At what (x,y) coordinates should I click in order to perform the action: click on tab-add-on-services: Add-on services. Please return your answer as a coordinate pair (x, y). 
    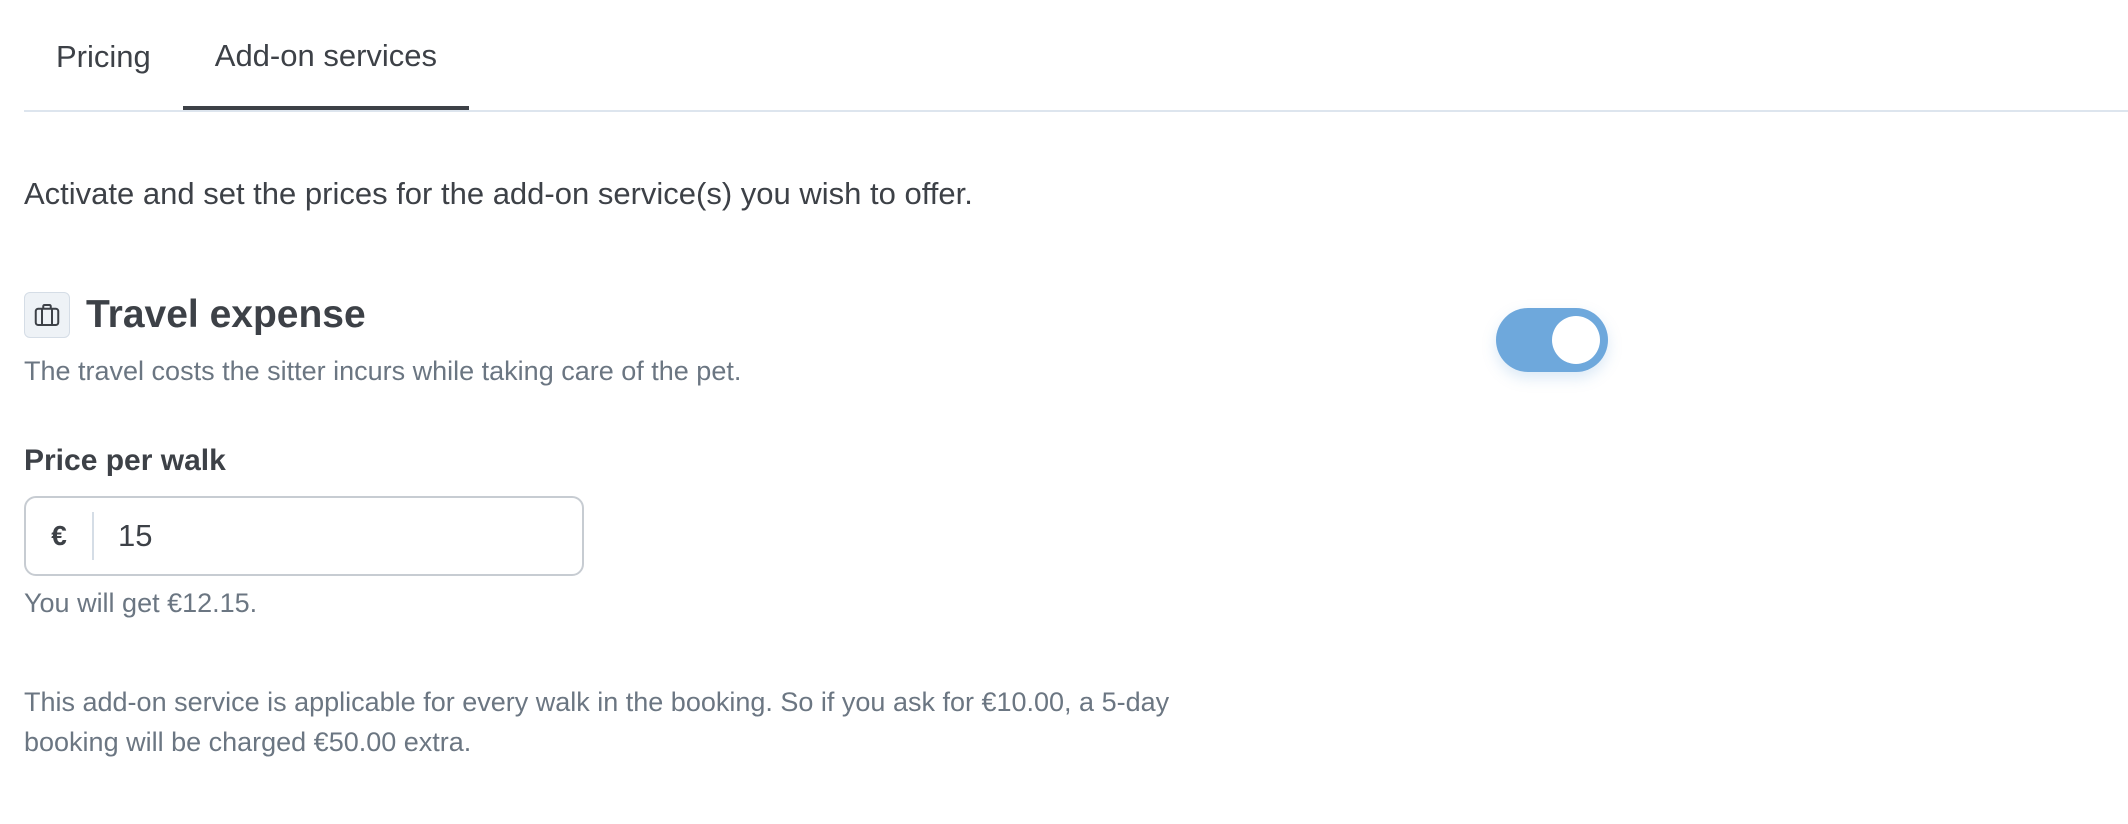
    Looking at the image, I should click on (326, 56).